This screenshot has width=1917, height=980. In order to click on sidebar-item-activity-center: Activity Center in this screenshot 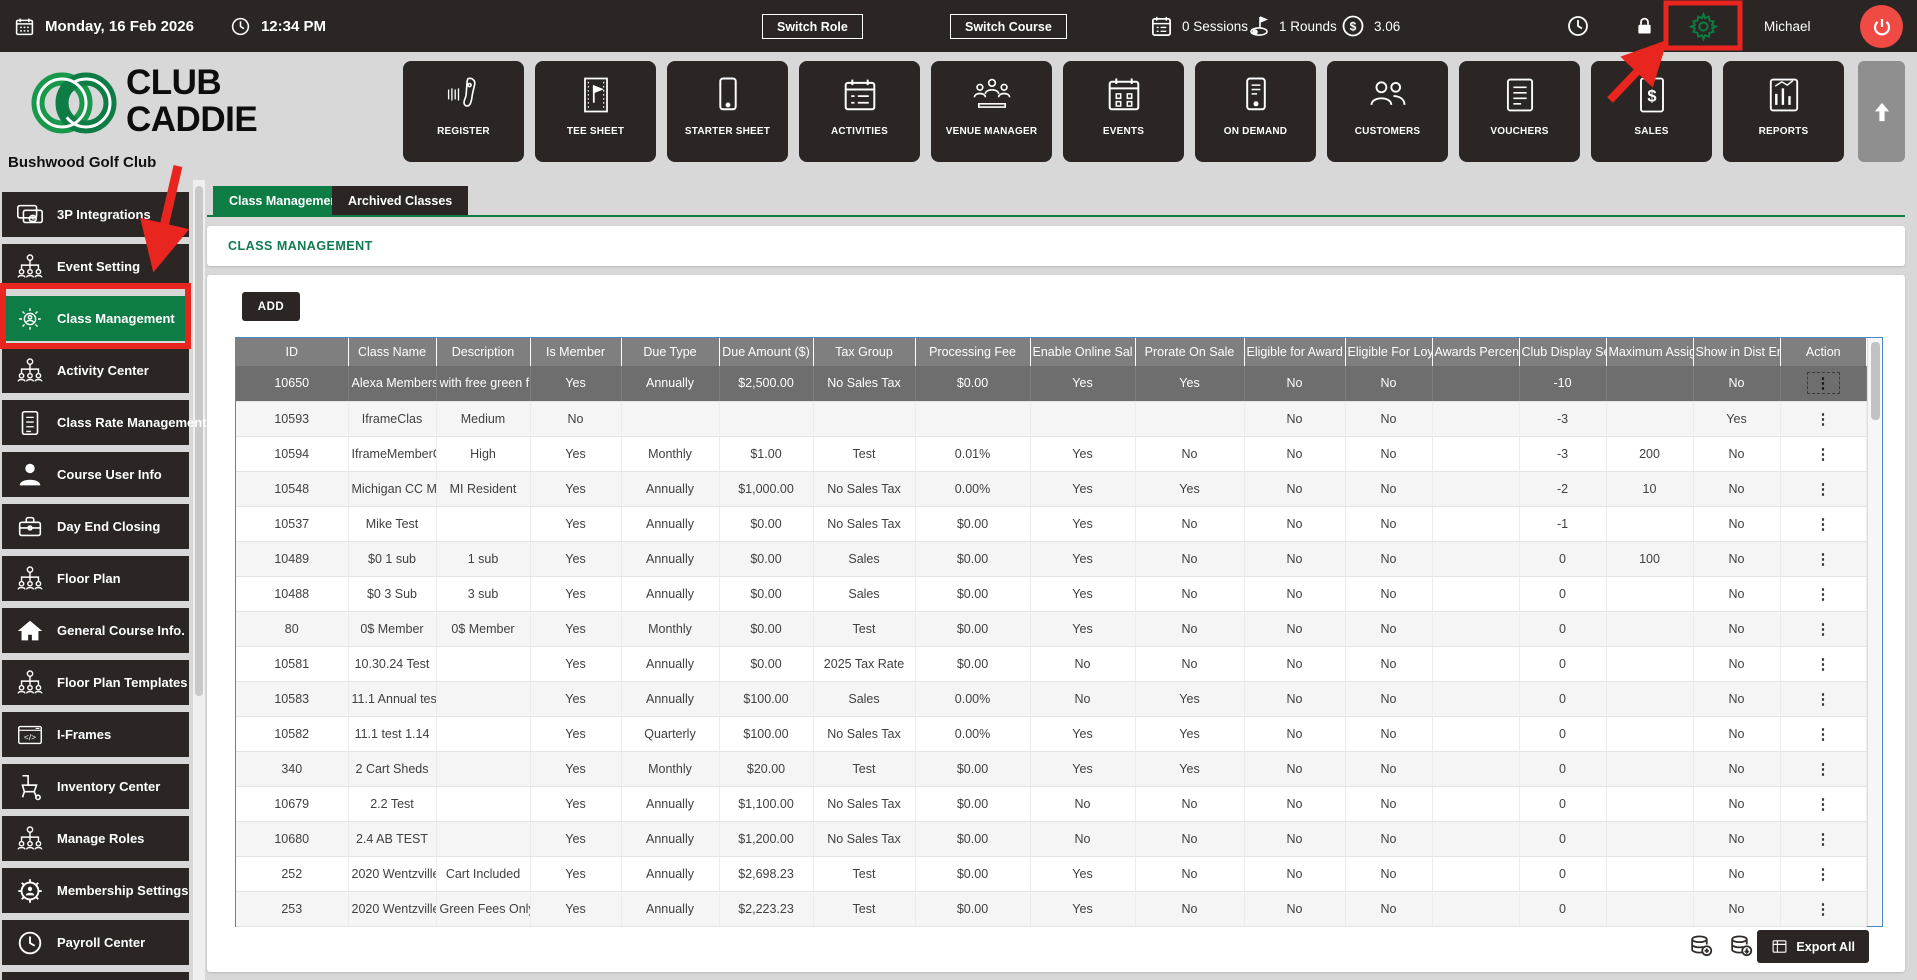, I will do `click(95, 370)`.